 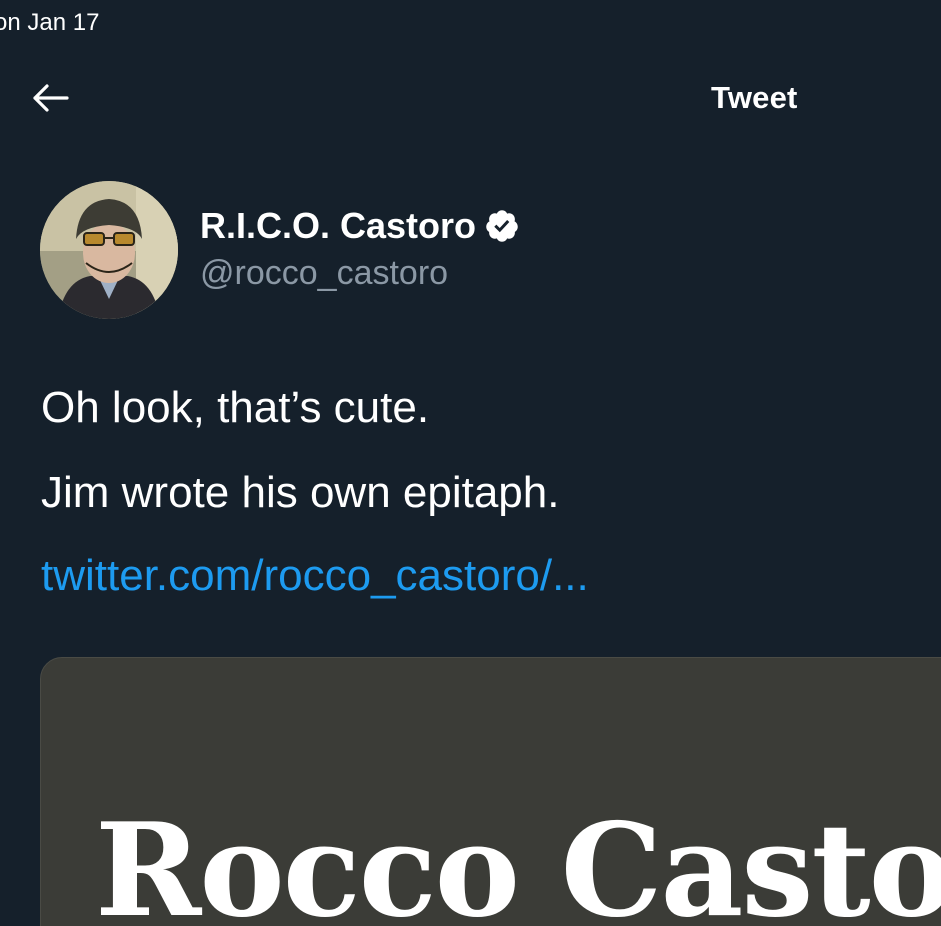 I want to click on back-button, so click(x=50, y=98).